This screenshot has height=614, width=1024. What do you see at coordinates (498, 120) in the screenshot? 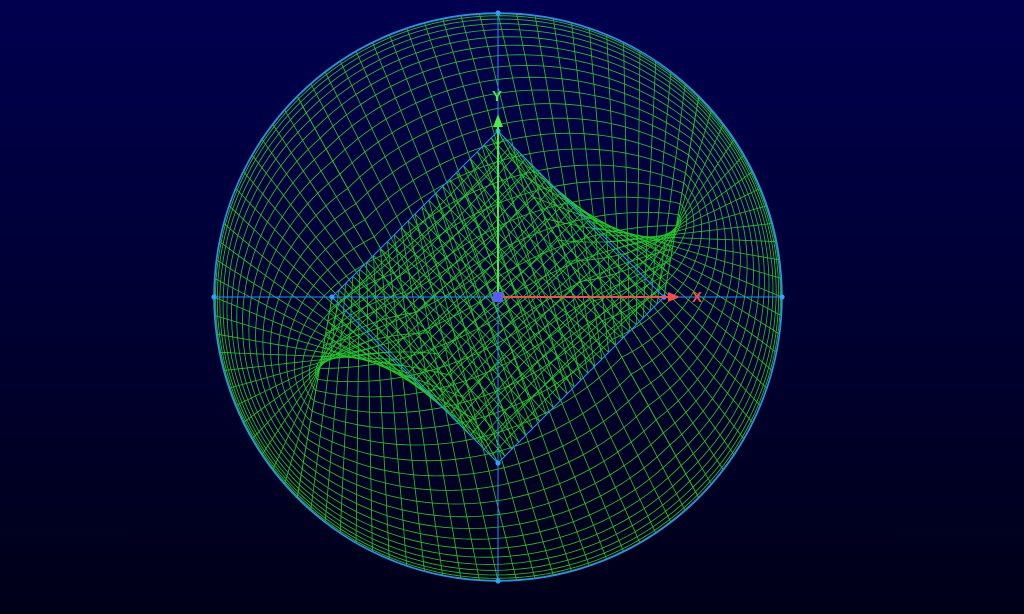
I see `y-axis-arrowhead` at bounding box center [498, 120].